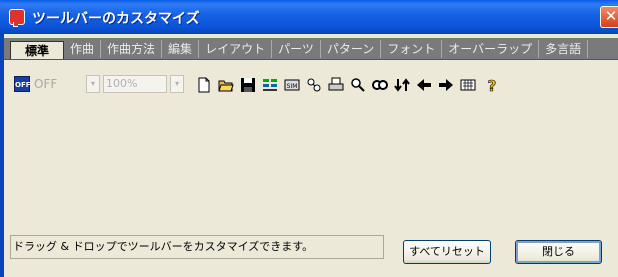 The width and height of the screenshot is (618, 277). What do you see at coordinates (358, 85) in the screenshot?
I see `zoom-icon` at bounding box center [358, 85].